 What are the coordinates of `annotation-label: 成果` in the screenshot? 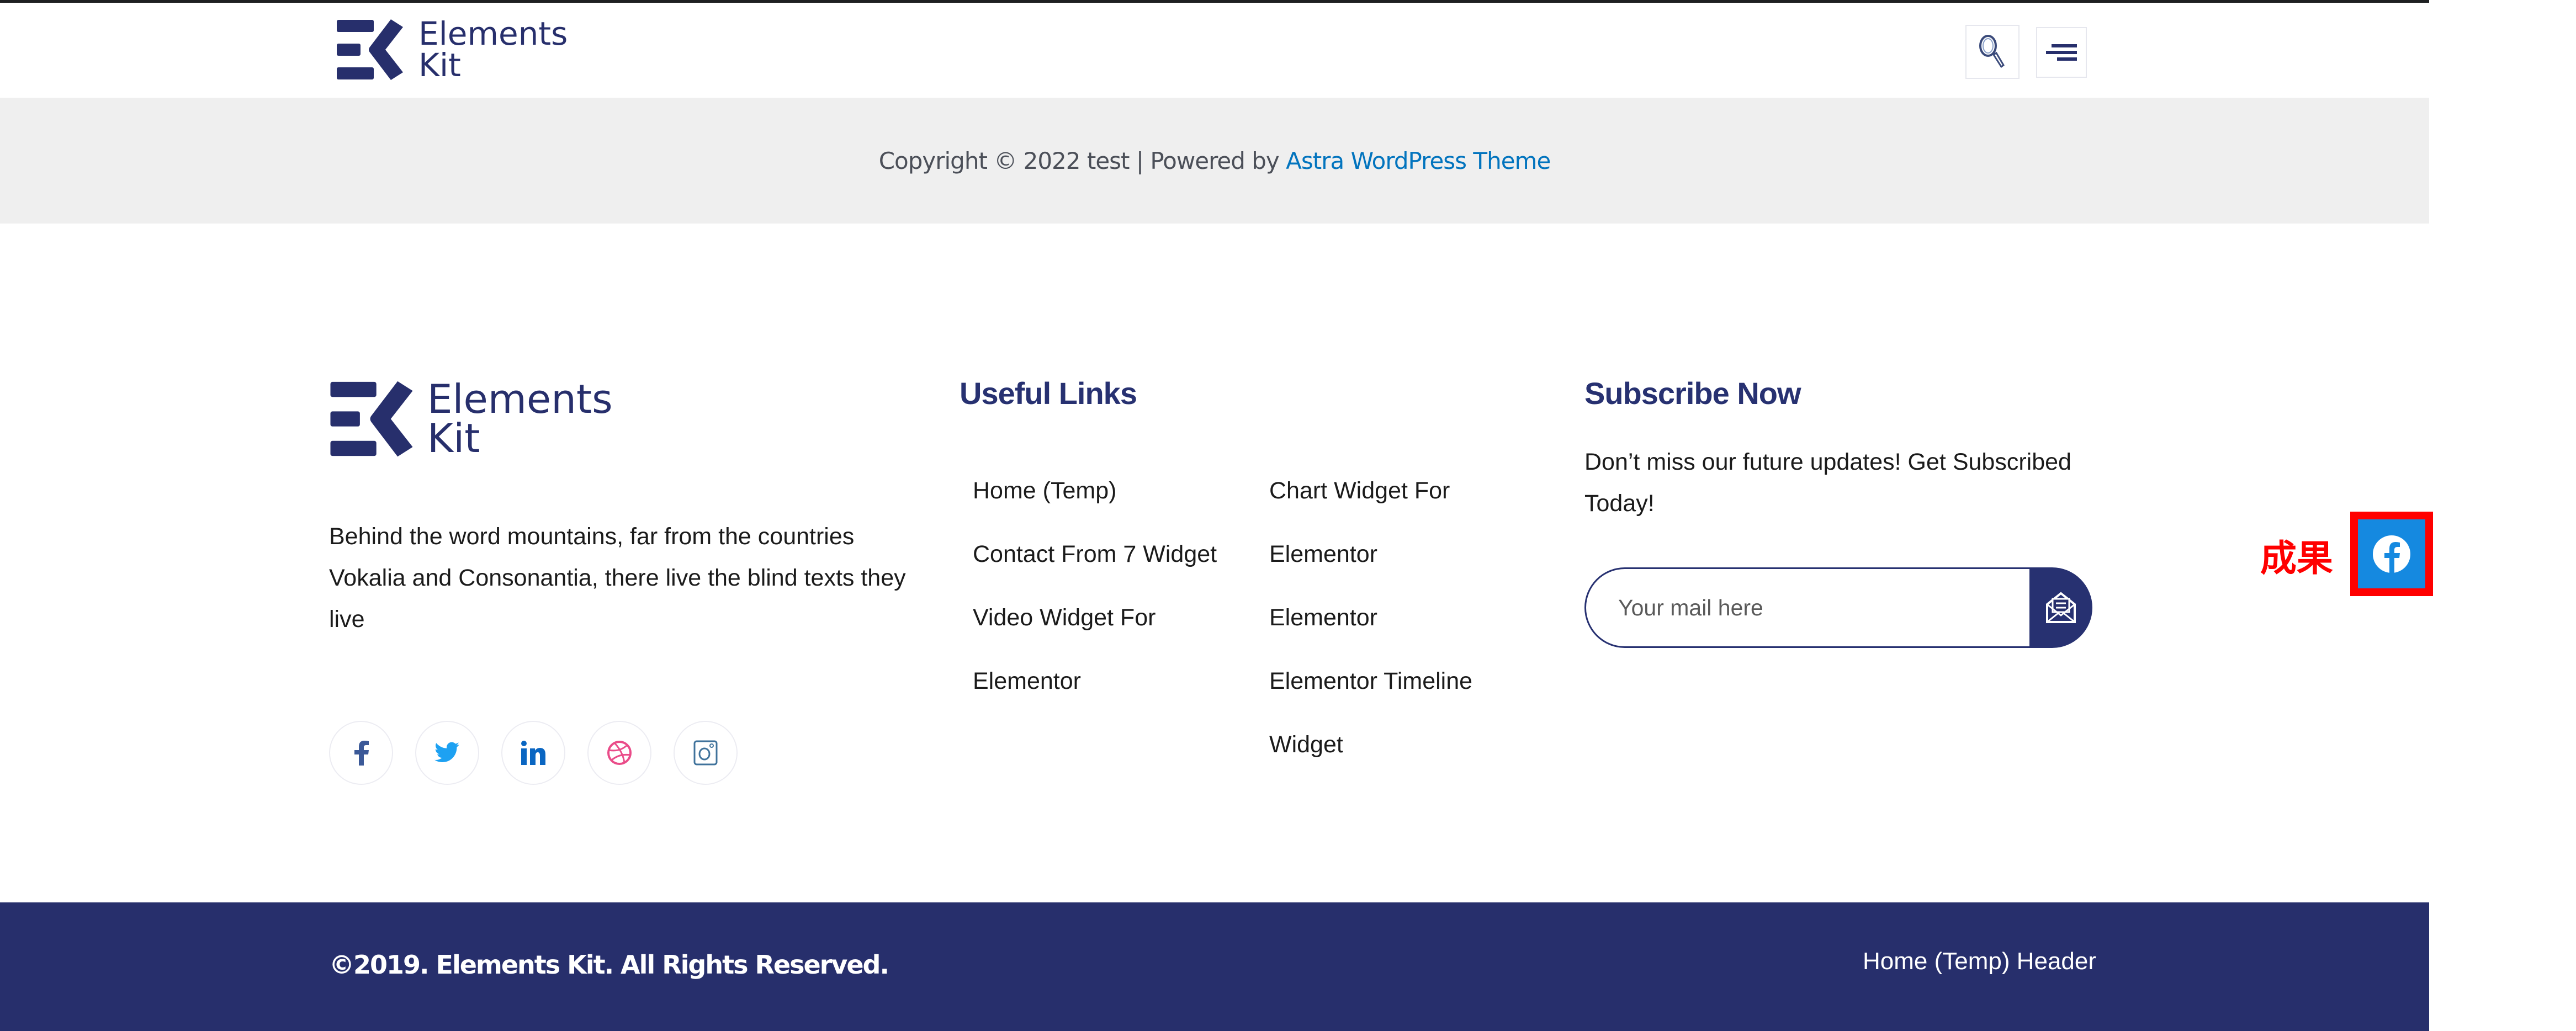 It's located at (2296, 558).